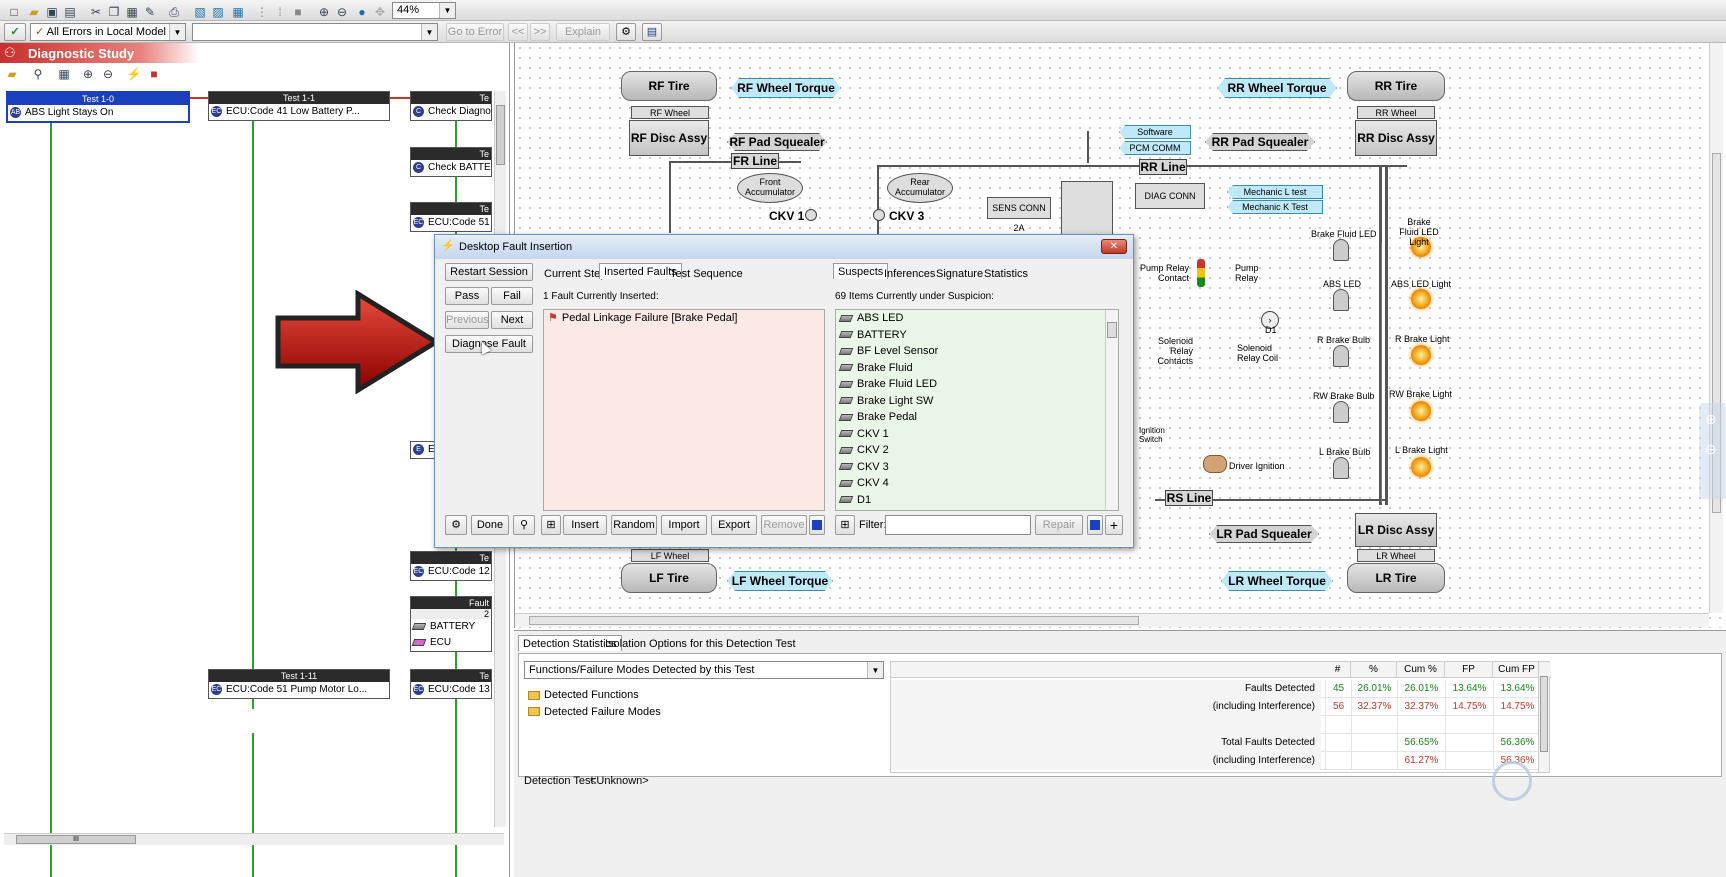 This screenshot has height=877, width=1726. I want to click on back-button: <<, so click(518, 32).